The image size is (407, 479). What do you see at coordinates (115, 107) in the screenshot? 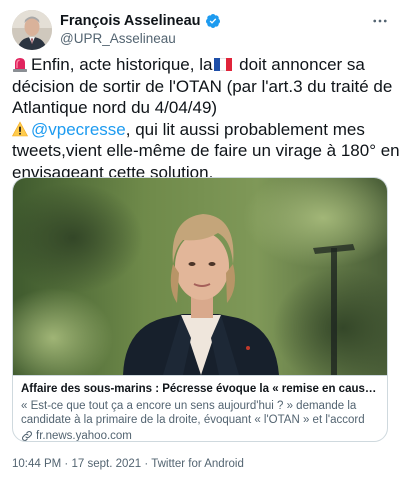
I see `tweet-line-3: Atlantique nord du 4/04/49)` at bounding box center [115, 107].